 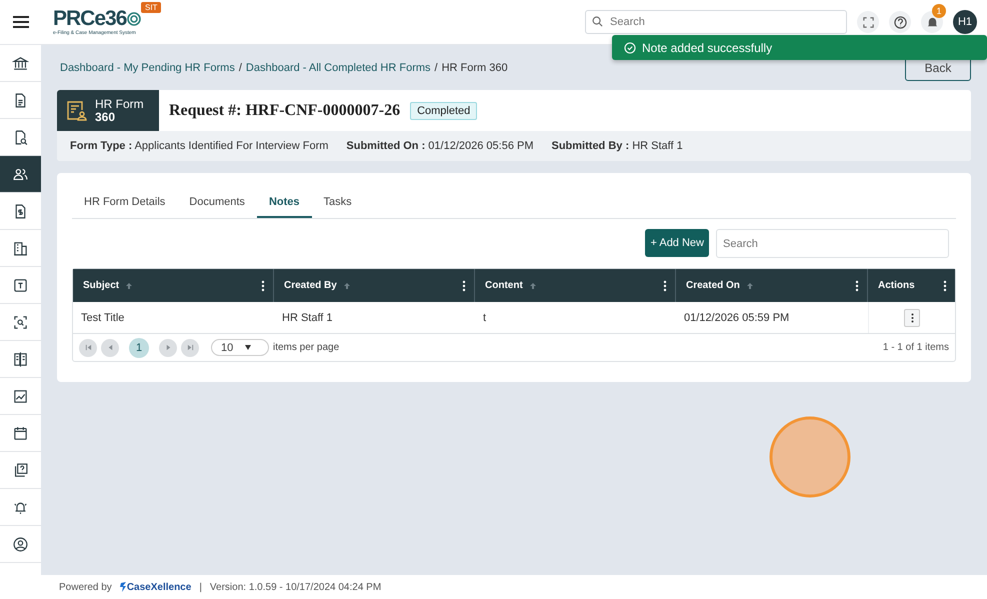 I want to click on user-avatar: H1, so click(x=965, y=22).